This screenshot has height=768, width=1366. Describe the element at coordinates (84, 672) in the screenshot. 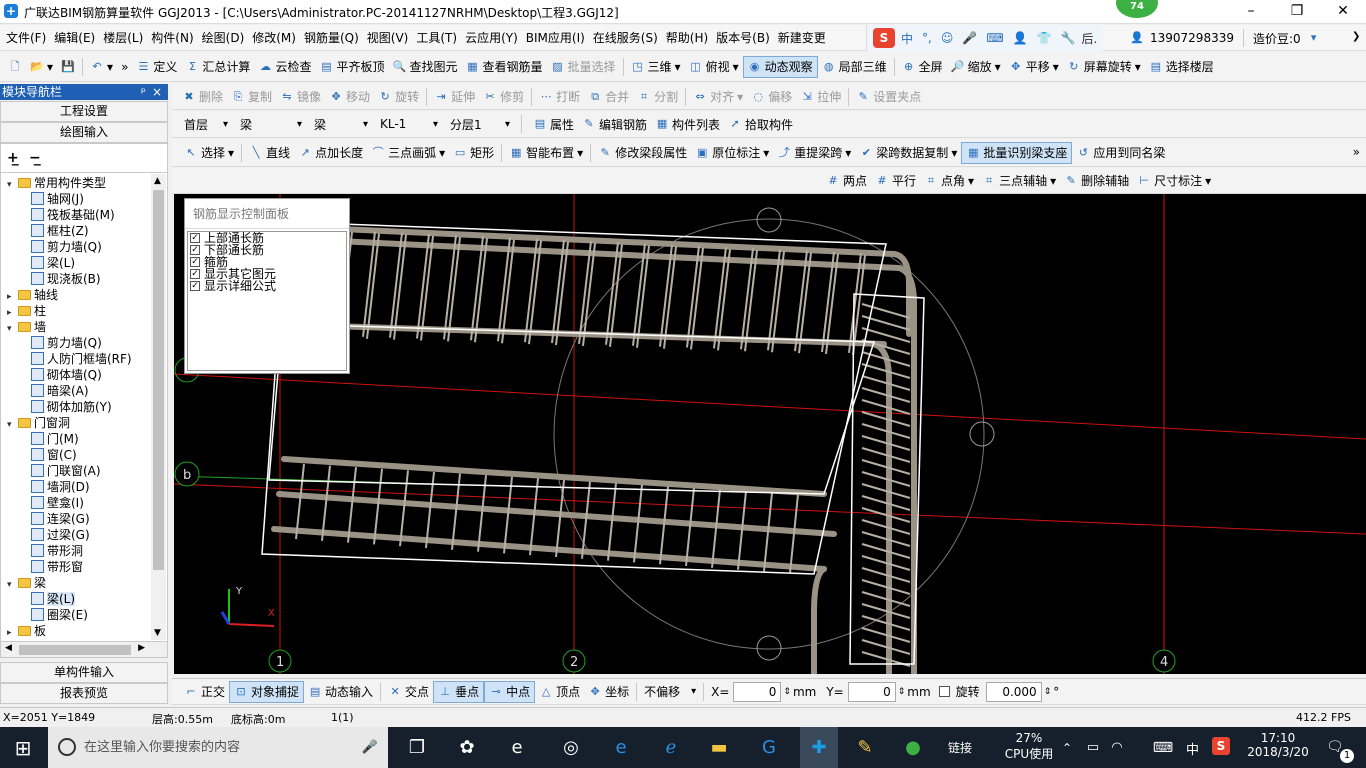

I see `single-component-input-button: 单构件输入` at that location.